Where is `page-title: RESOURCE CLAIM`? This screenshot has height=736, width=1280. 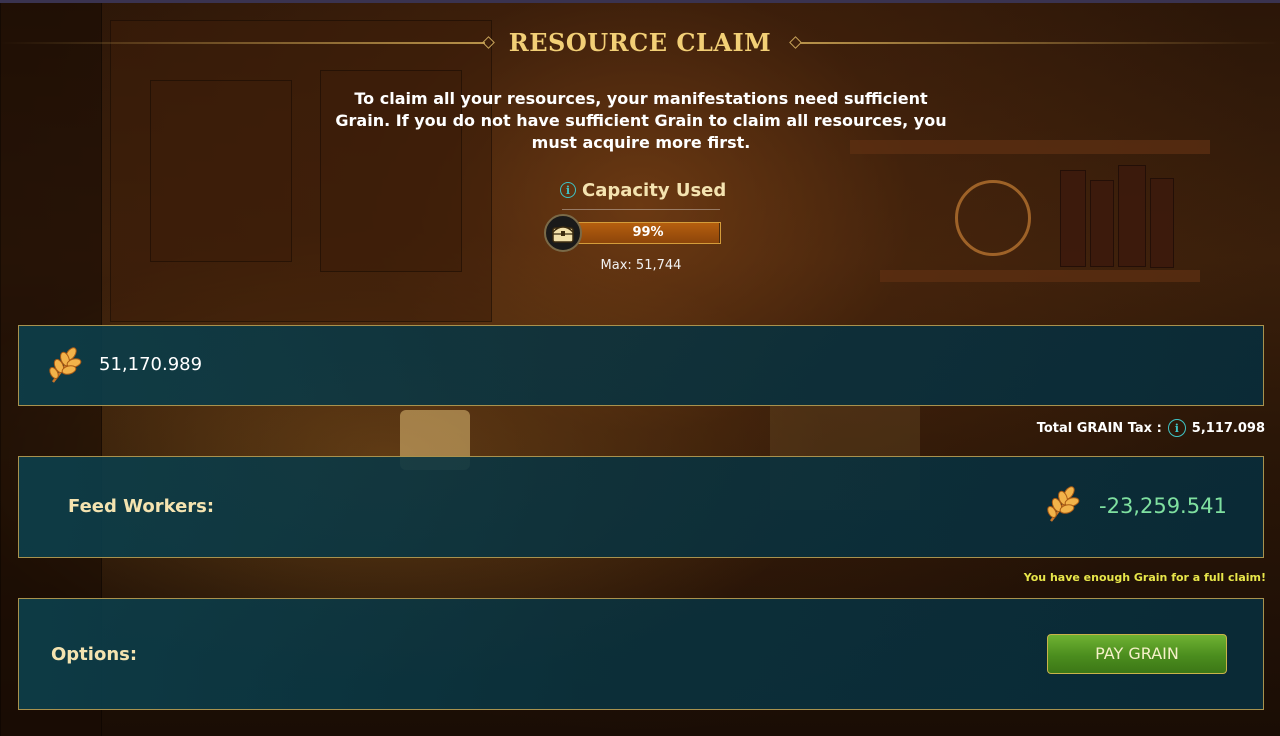
page-title: RESOURCE CLAIM is located at coordinates (640, 42).